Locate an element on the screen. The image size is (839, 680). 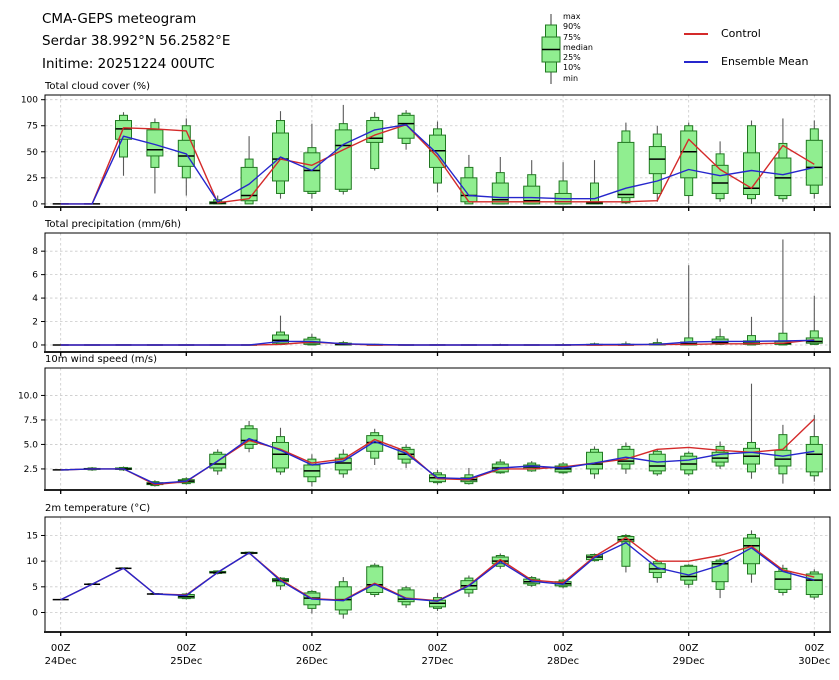
control-label: Control is located at coordinates (741, 33).